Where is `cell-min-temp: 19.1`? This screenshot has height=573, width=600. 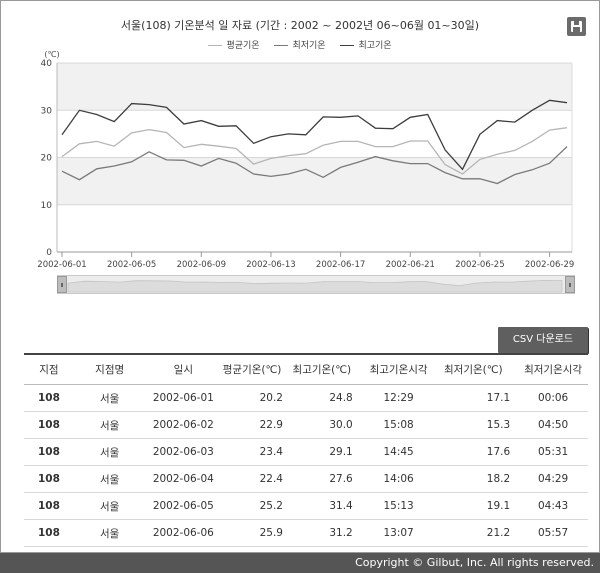
cell-min-temp: 19.1 is located at coordinates (477, 506).